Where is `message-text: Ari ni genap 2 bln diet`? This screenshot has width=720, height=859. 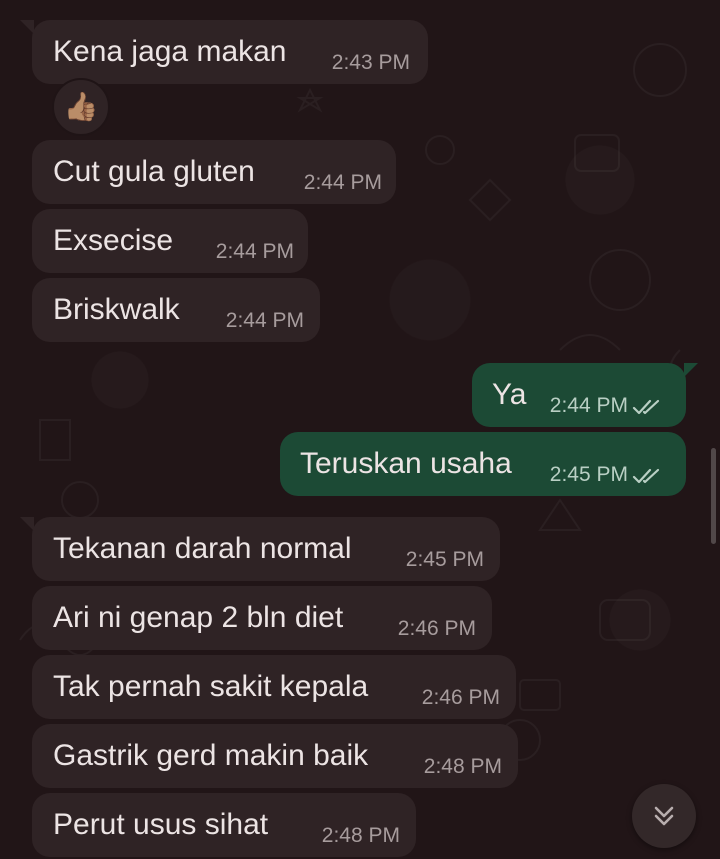
message-text: Ari ni genap 2 bln diet is located at coordinates (198, 617).